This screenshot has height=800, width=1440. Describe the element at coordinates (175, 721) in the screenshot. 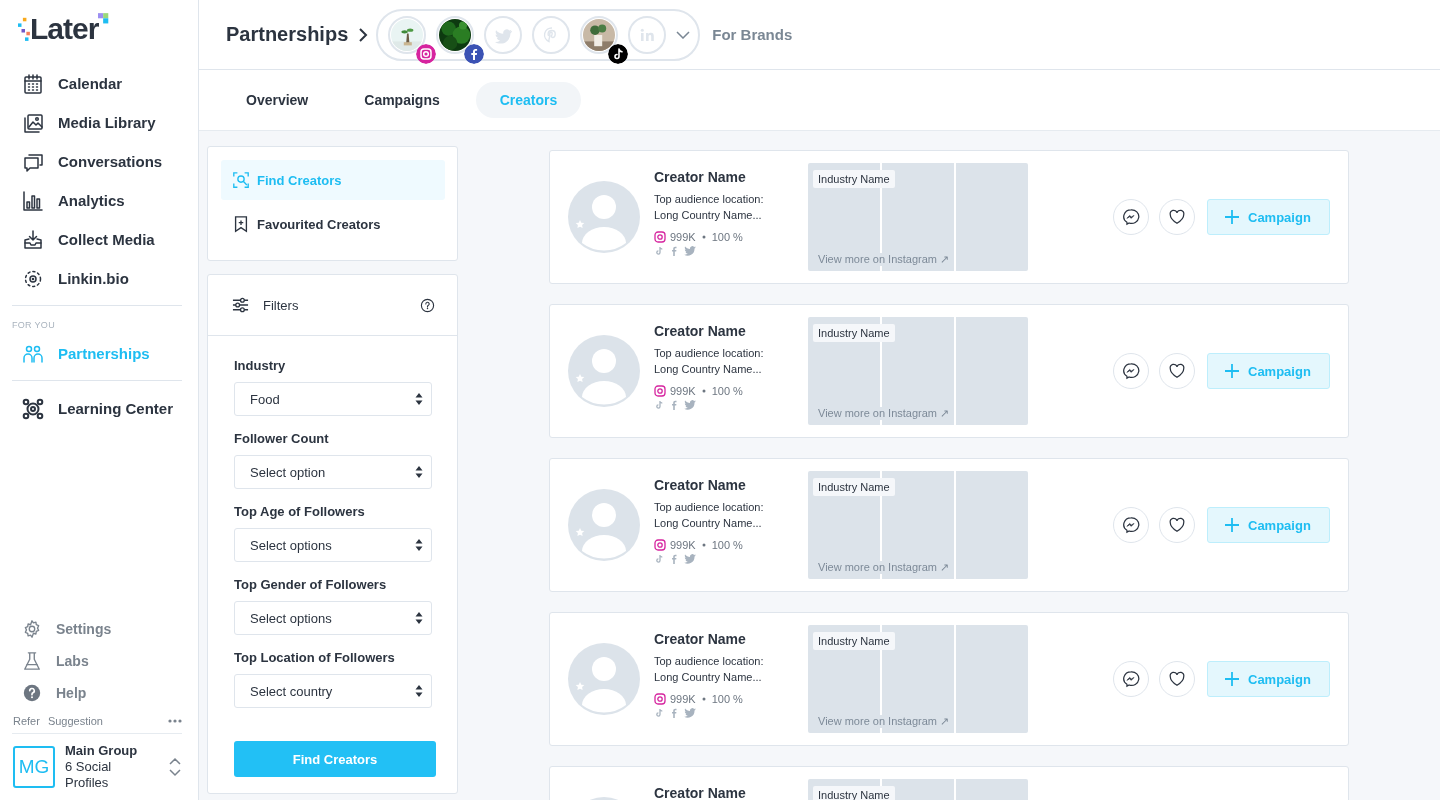

I see `more-icon` at that location.